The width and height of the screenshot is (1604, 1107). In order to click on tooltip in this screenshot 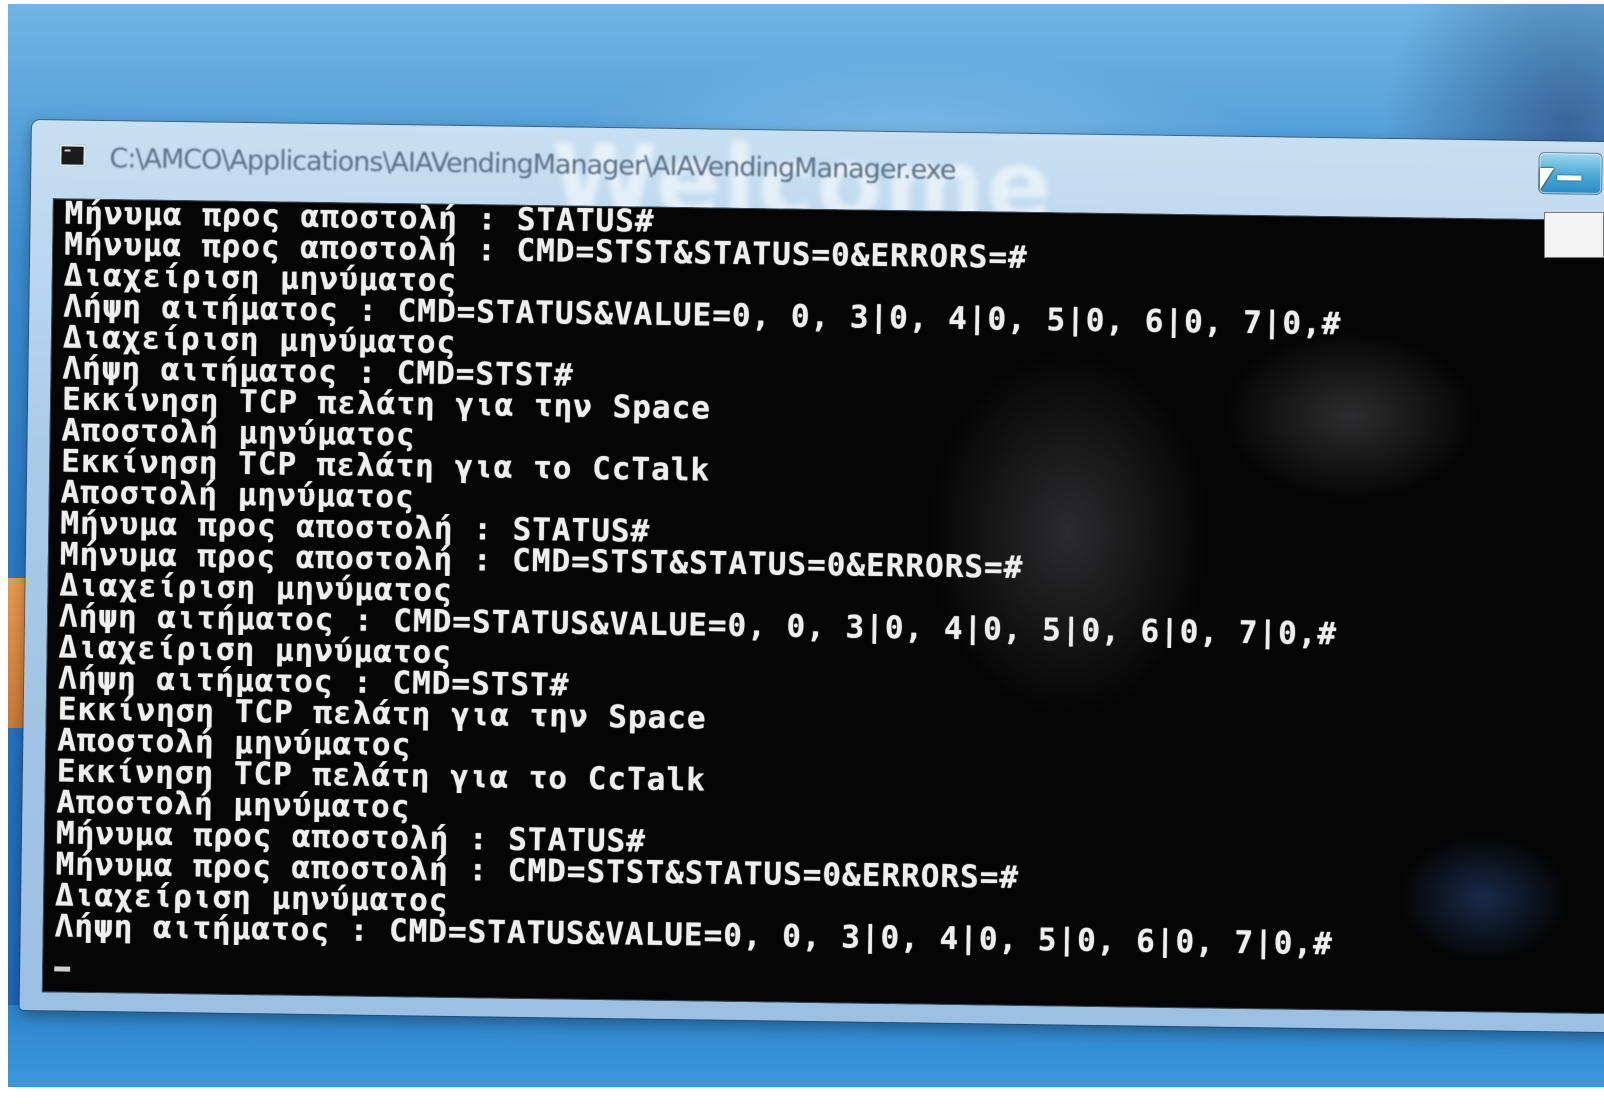, I will do `click(1574, 235)`.